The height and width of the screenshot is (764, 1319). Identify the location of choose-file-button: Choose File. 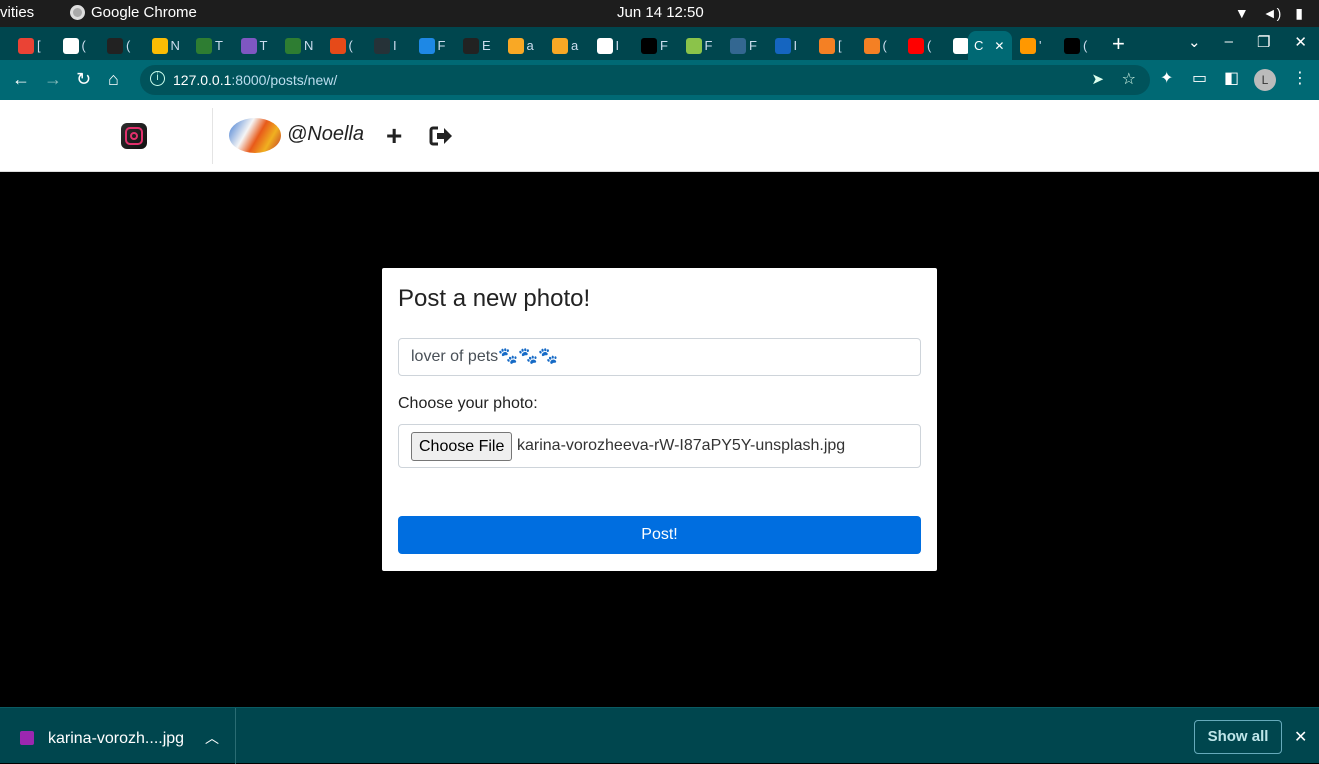
(462, 446).